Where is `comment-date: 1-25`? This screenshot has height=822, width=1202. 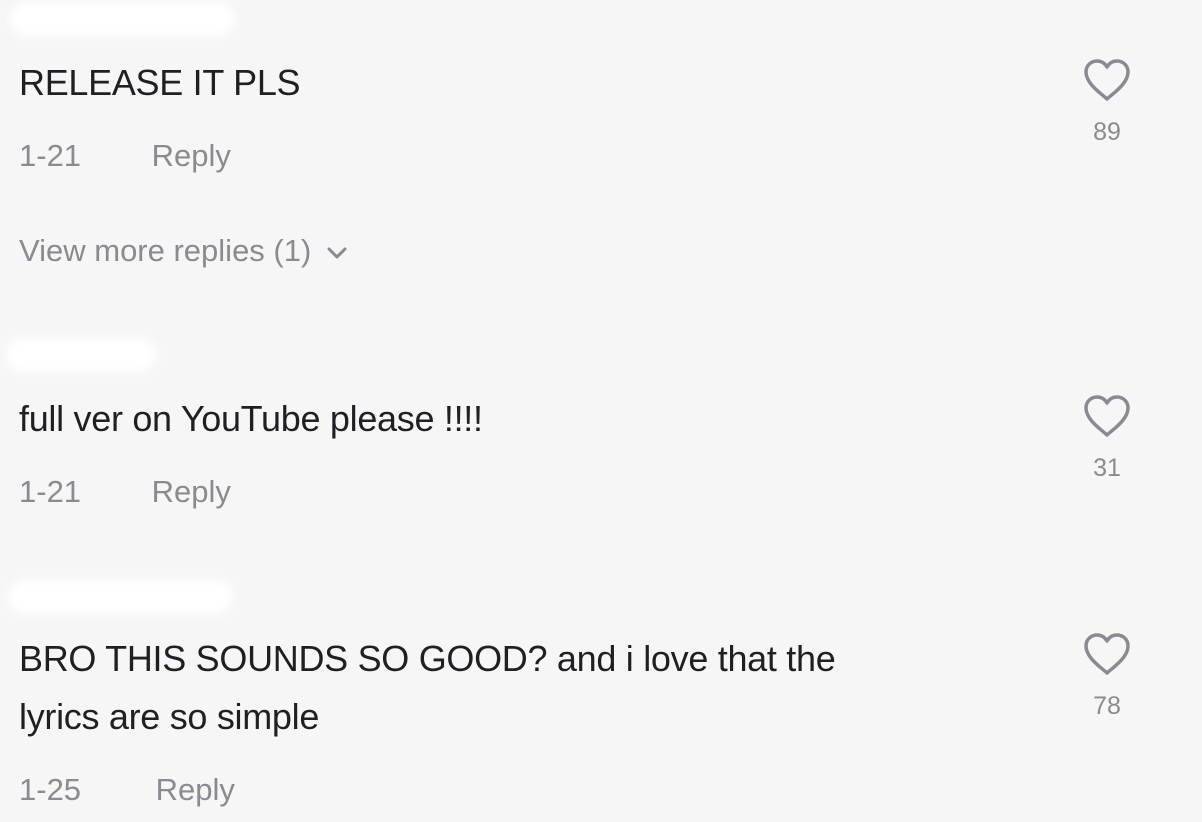 comment-date: 1-25 is located at coordinates (50, 789).